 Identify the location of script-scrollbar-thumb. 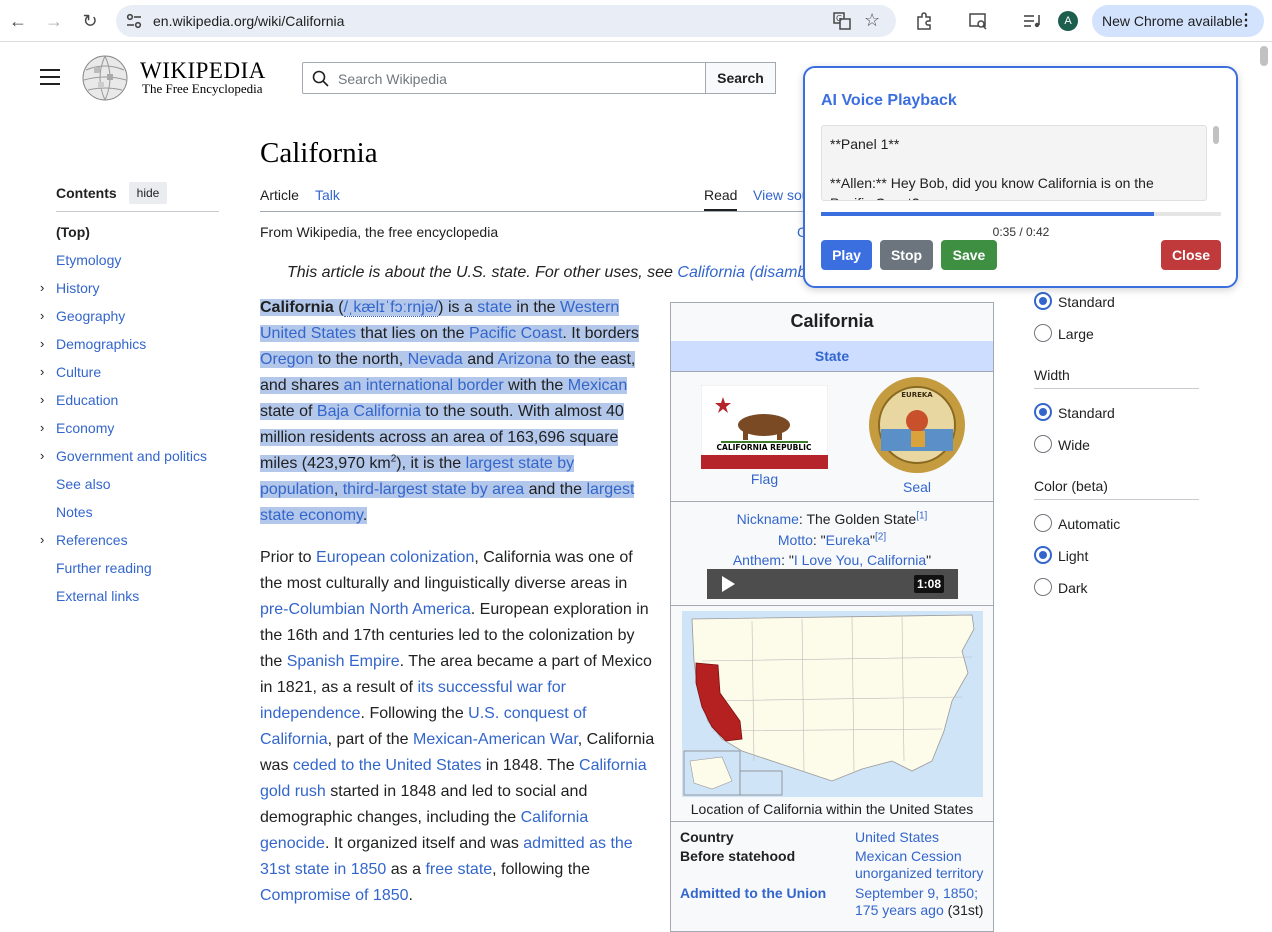
(1216, 135).